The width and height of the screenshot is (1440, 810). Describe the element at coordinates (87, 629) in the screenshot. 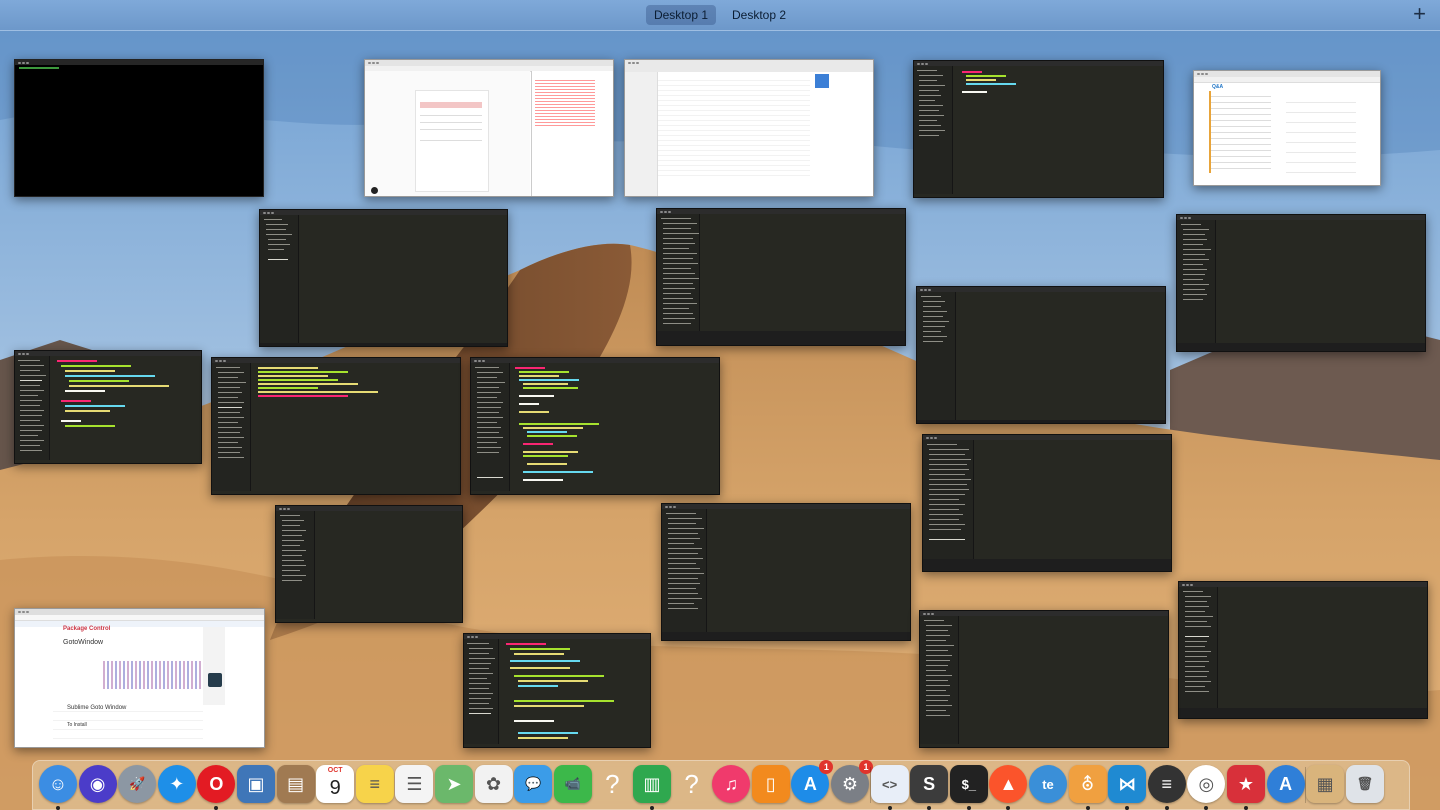

I see `package-control-brand: Package Control` at that location.